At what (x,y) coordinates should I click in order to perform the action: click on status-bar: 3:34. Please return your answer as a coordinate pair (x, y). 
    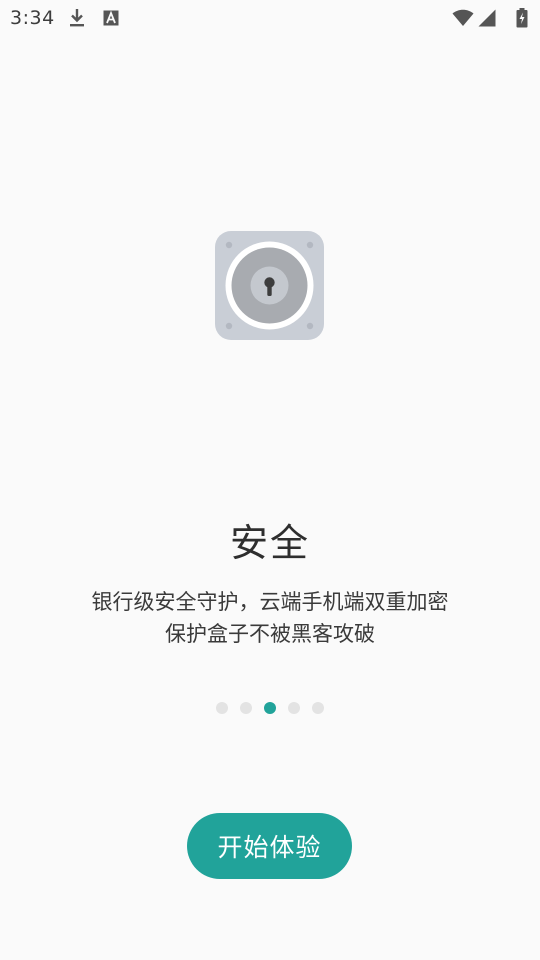
    Looking at the image, I should click on (270, 18).